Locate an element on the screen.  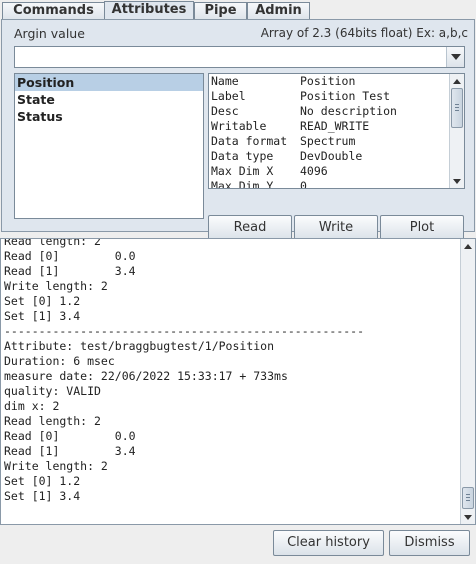
argin-label: Argin value is located at coordinates (49, 33).